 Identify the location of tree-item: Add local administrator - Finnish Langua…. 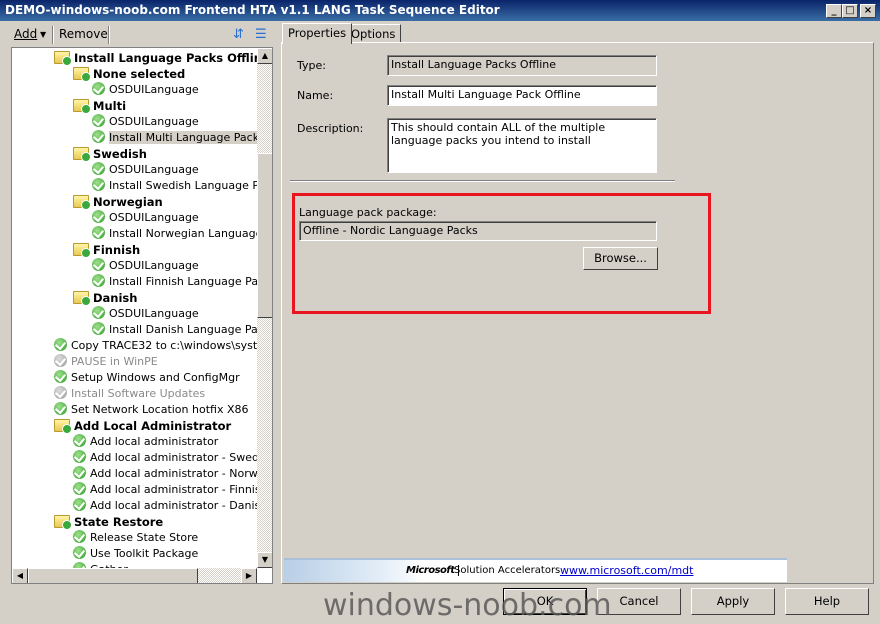
(172, 490).